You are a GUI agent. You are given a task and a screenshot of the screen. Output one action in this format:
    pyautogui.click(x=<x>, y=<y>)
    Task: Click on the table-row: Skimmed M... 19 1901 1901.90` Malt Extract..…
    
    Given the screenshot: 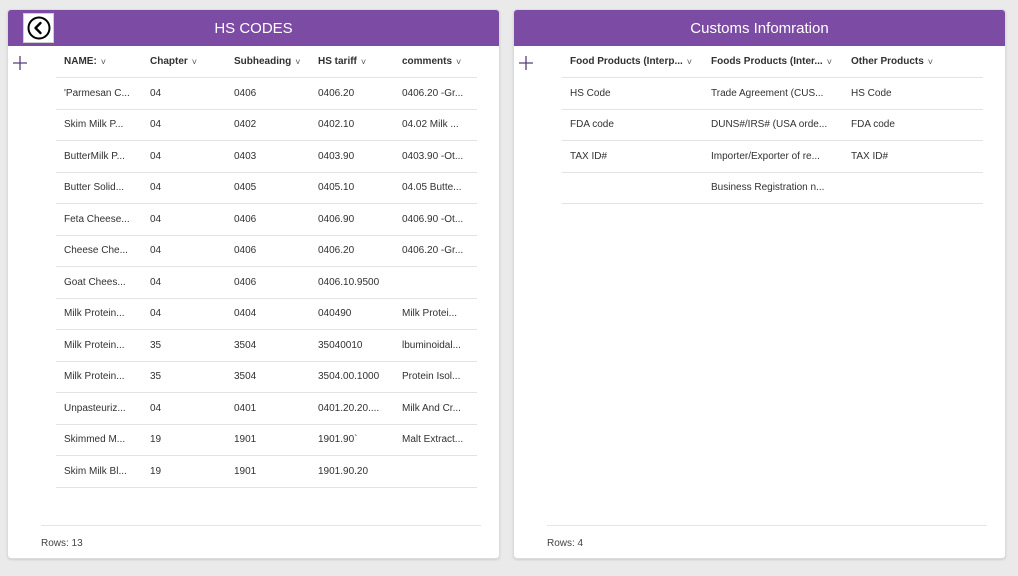 What is the action you would take?
    pyautogui.click(x=266, y=440)
    